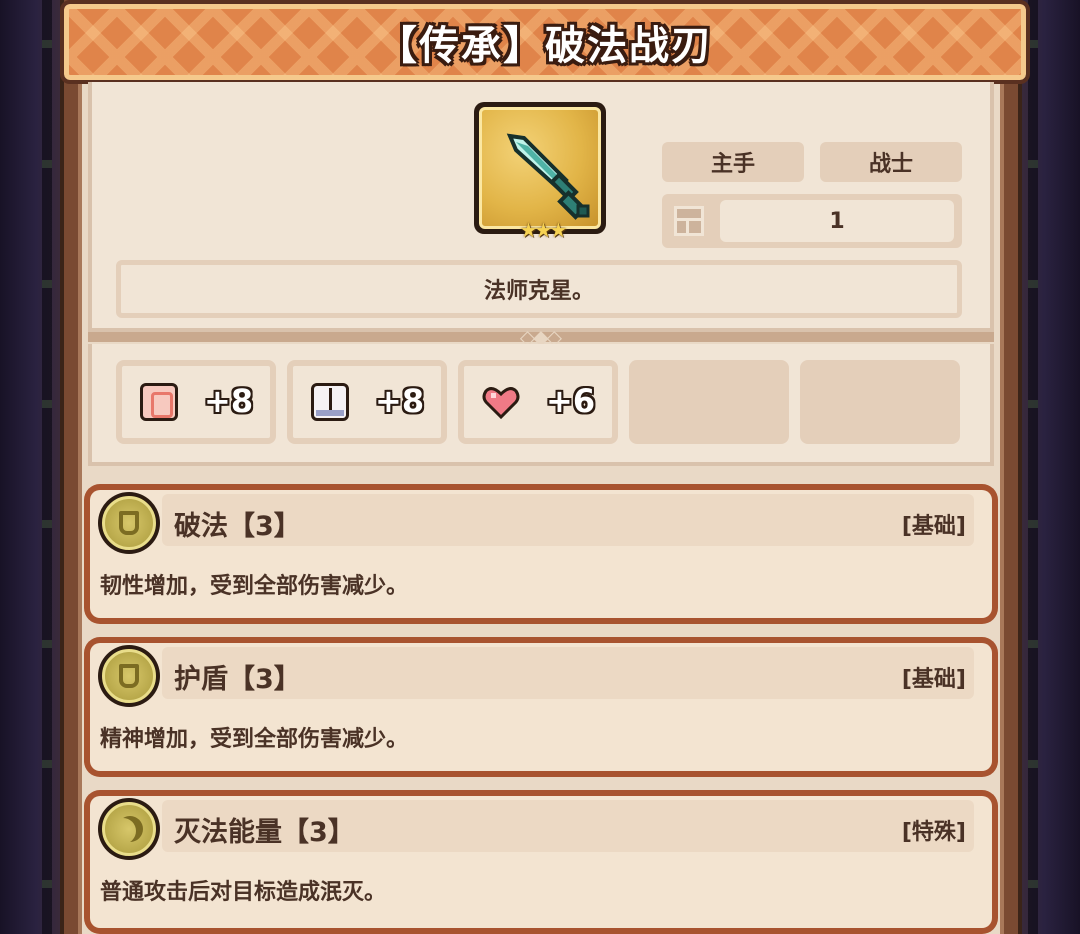 The width and height of the screenshot is (1080, 934). I want to click on level-box: 1, so click(812, 221).